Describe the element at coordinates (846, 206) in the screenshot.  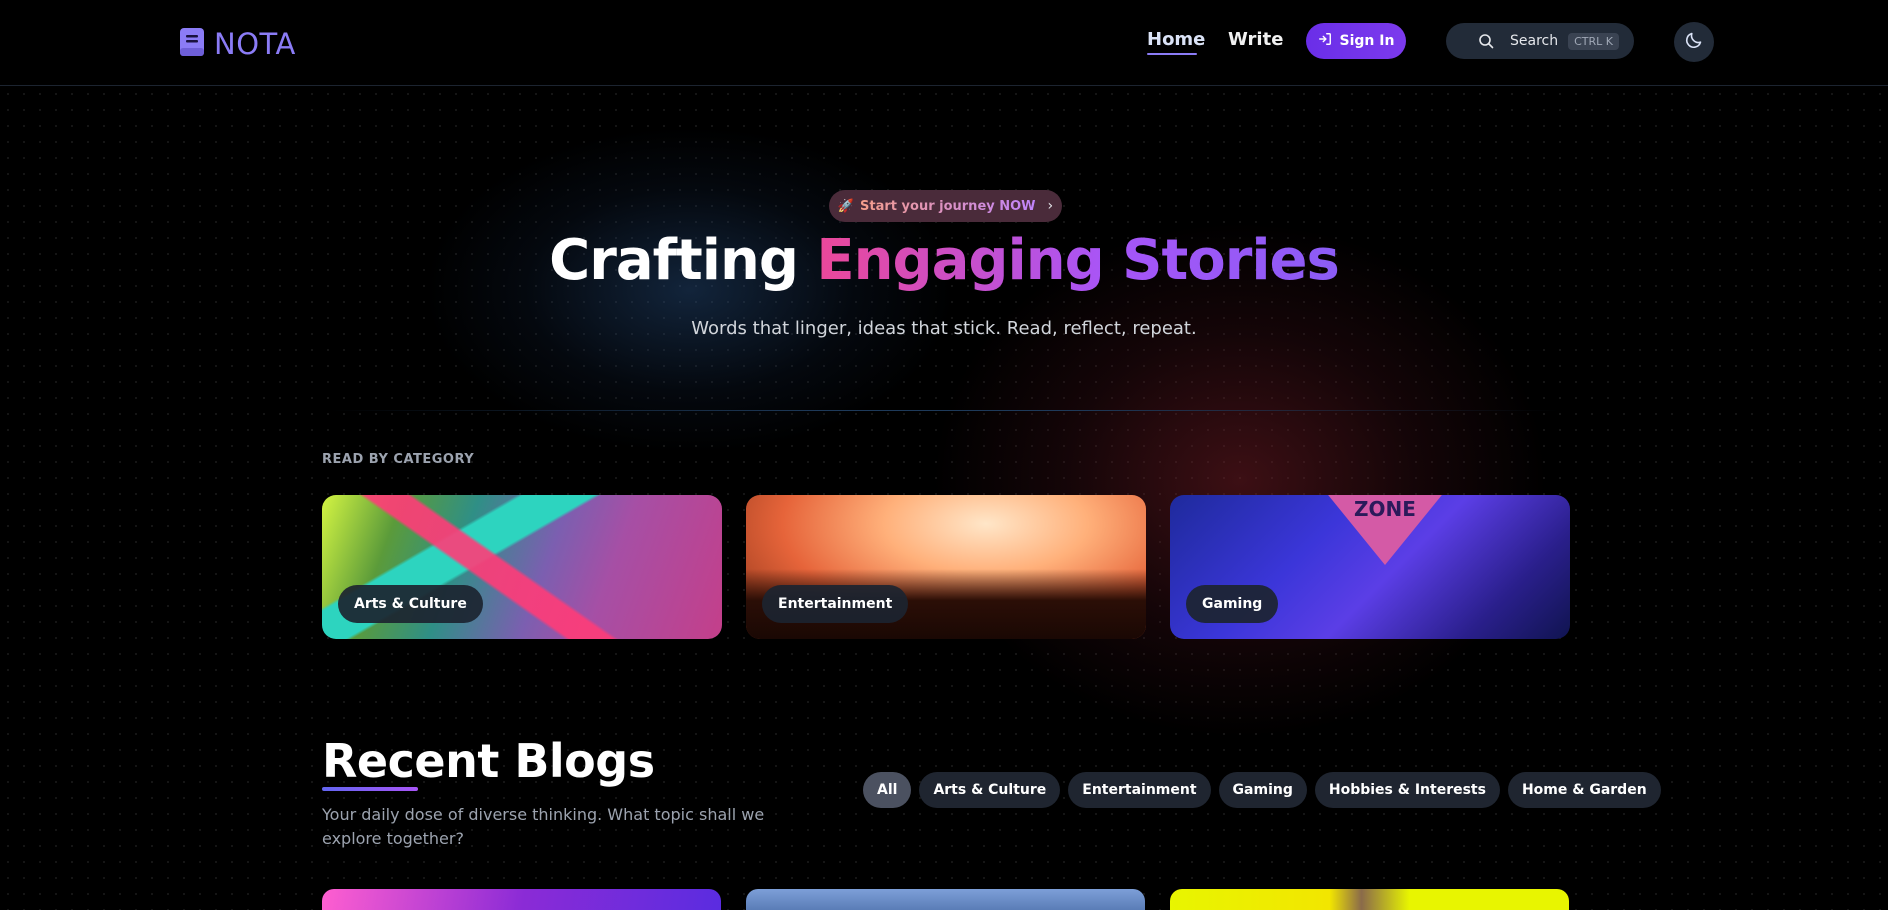
I see `rocket-icon: 🚀` at that location.